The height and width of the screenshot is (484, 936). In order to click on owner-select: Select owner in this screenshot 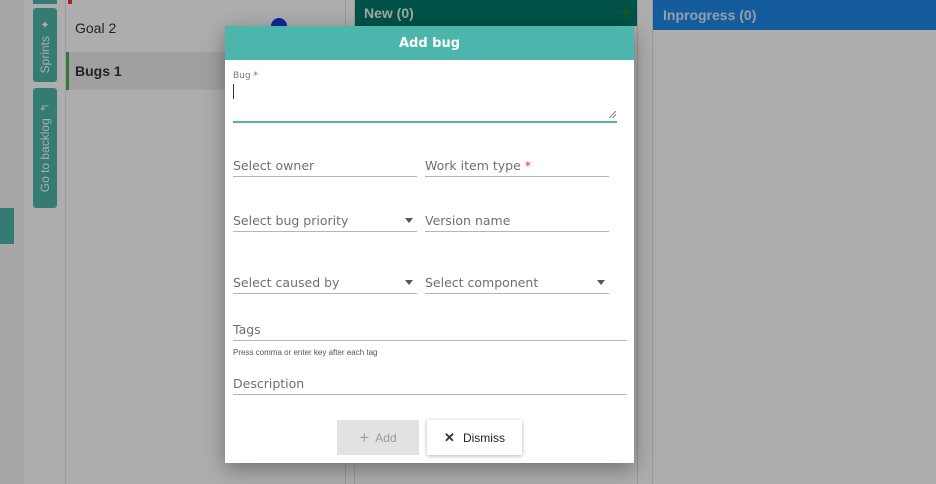, I will do `click(325, 165)`.